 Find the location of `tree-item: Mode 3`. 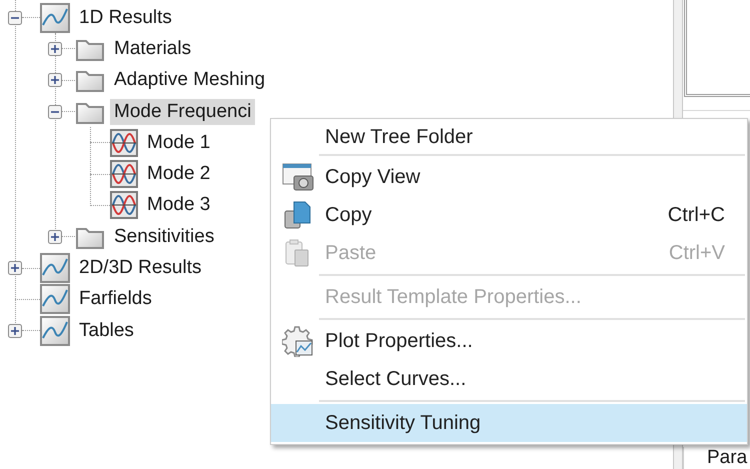

tree-item: Mode 3 is located at coordinates (178, 205).